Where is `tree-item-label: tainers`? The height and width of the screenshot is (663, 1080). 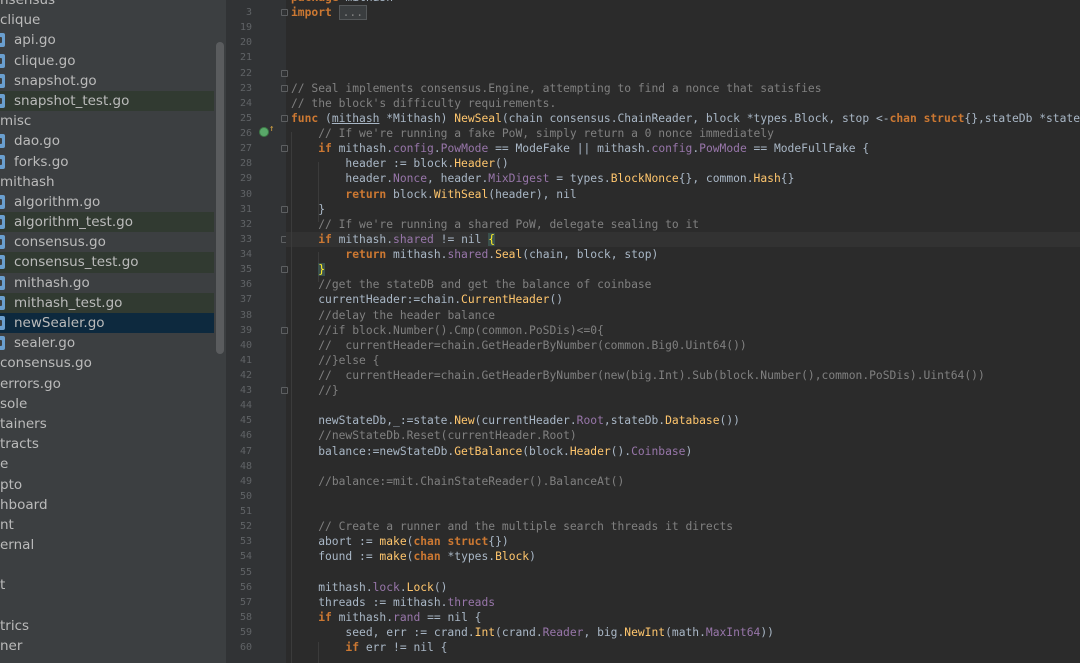 tree-item-label: tainers is located at coordinates (23, 423).